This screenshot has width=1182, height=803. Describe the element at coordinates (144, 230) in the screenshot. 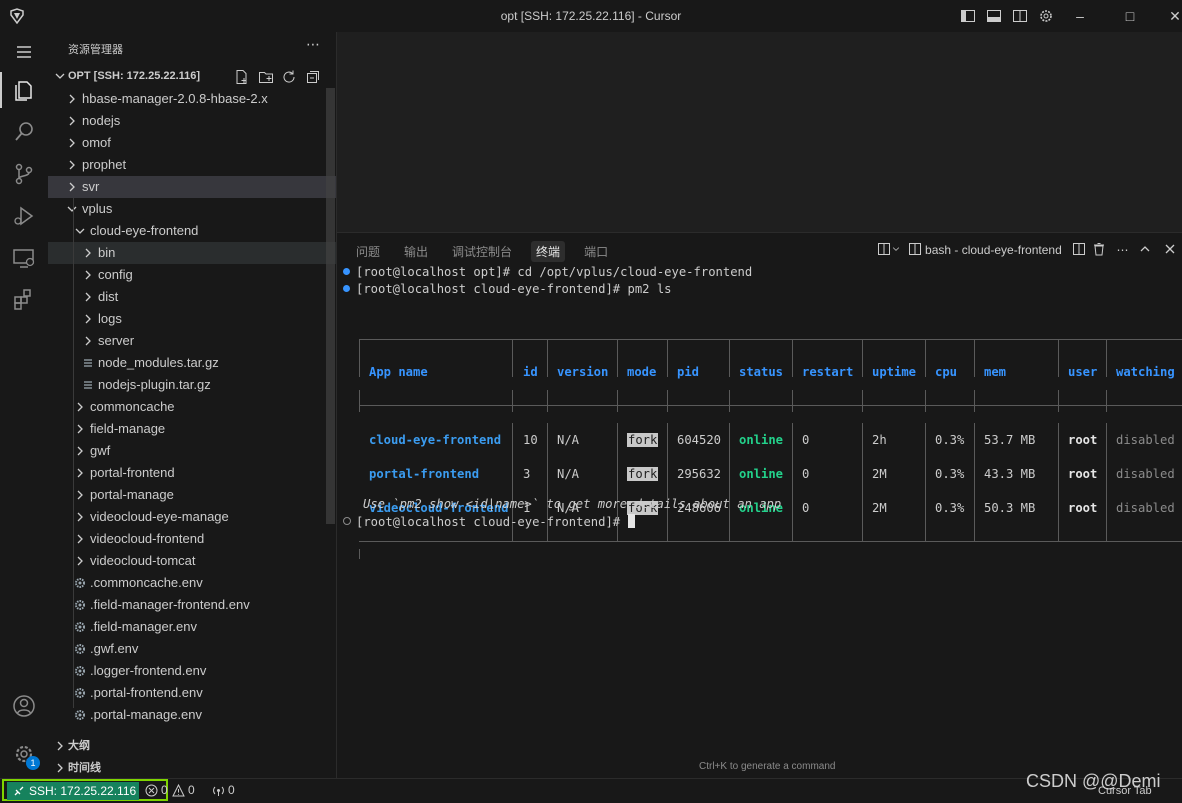

I see `tree-item-label: cloud-eye-frontend` at that location.